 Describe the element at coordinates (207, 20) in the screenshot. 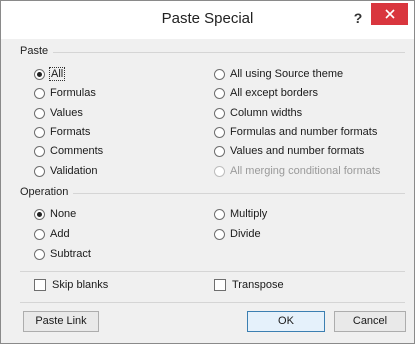

I see `title-bar: Paste Special ?` at that location.